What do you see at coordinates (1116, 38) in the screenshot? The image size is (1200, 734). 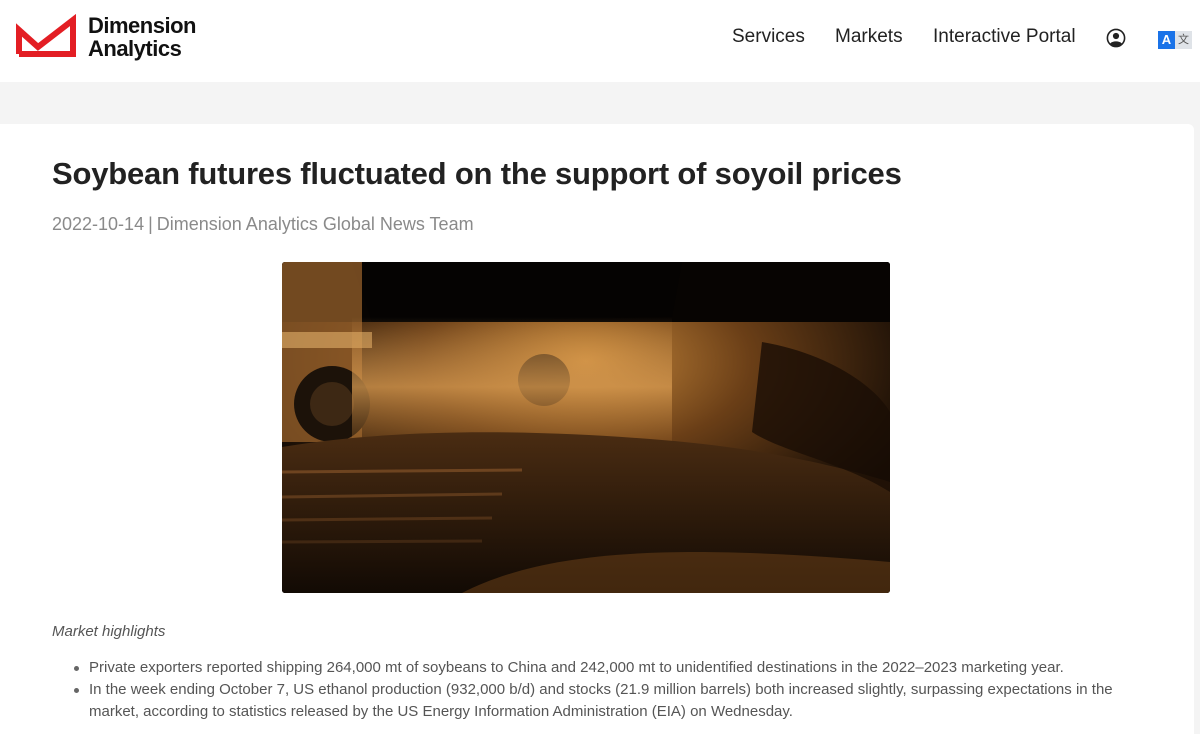 I see `user-circle-icon` at bounding box center [1116, 38].